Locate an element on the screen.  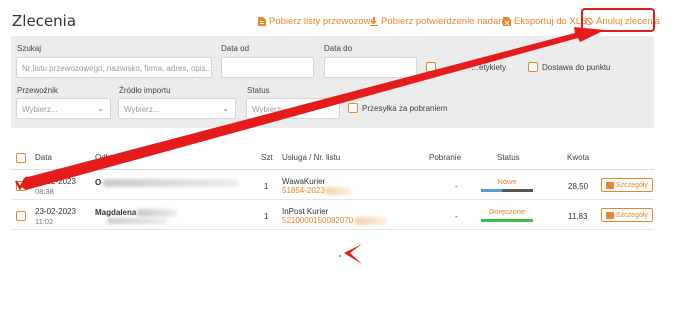
date-to-input is located at coordinates (370, 67).